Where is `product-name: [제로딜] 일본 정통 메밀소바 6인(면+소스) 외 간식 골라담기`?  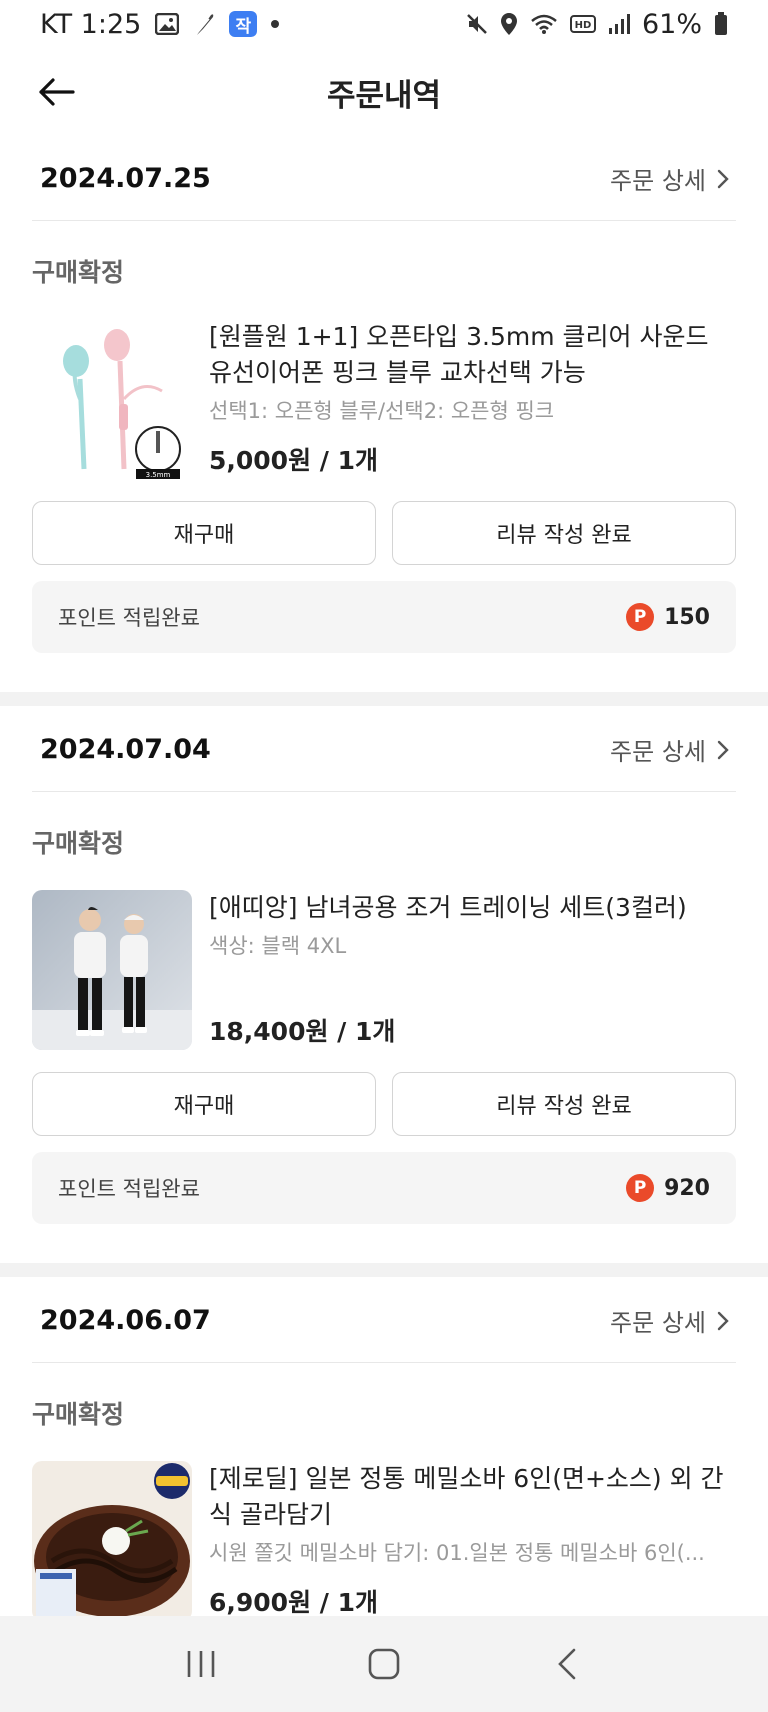 product-name: [제로딜] 일본 정통 메밀소바 6인(면+소스) 외 간식 골라담기 is located at coordinates (472, 1497).